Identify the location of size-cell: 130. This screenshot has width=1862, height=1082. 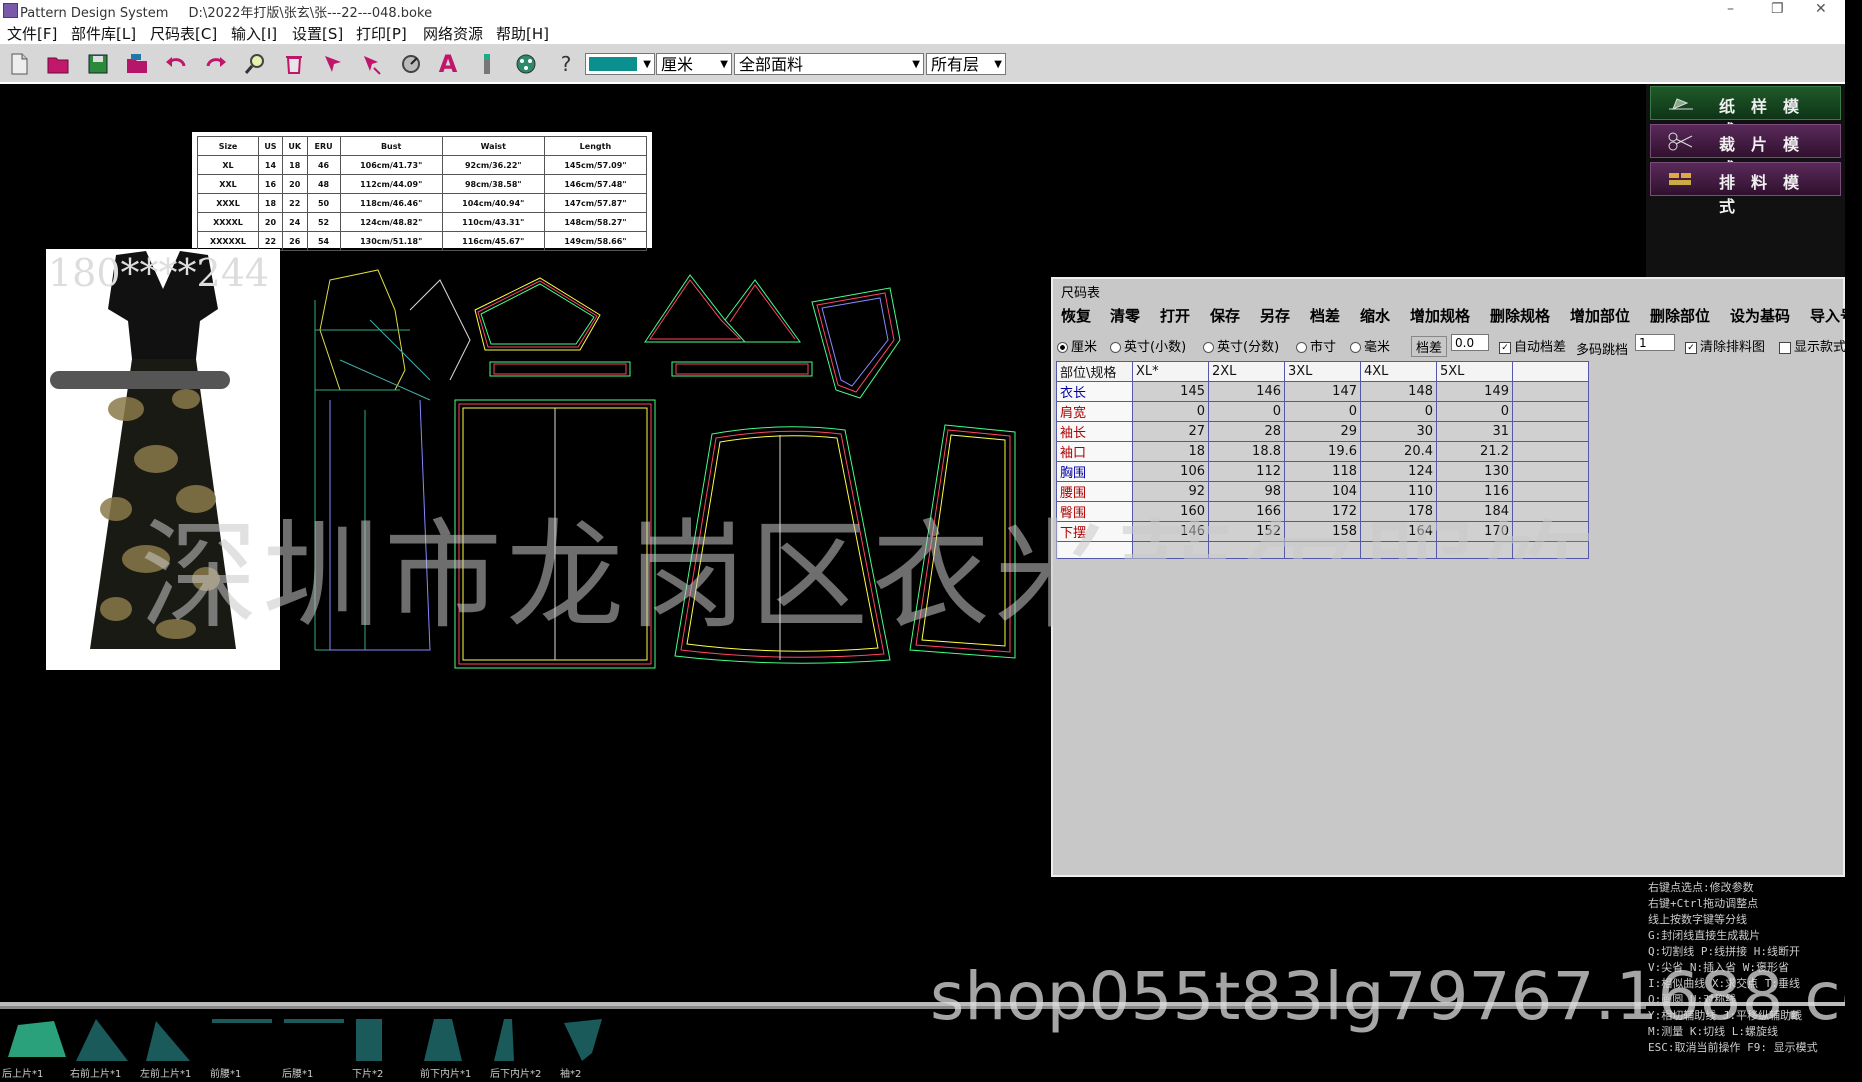
(1474, 471).